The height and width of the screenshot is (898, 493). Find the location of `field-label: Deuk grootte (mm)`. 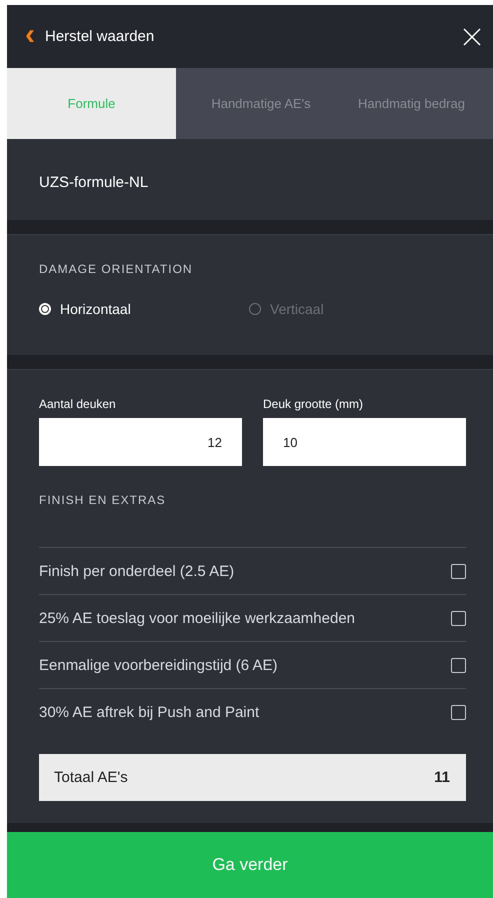

field-label: Deuk grootte (mm) is located at coordinates (313, 404).